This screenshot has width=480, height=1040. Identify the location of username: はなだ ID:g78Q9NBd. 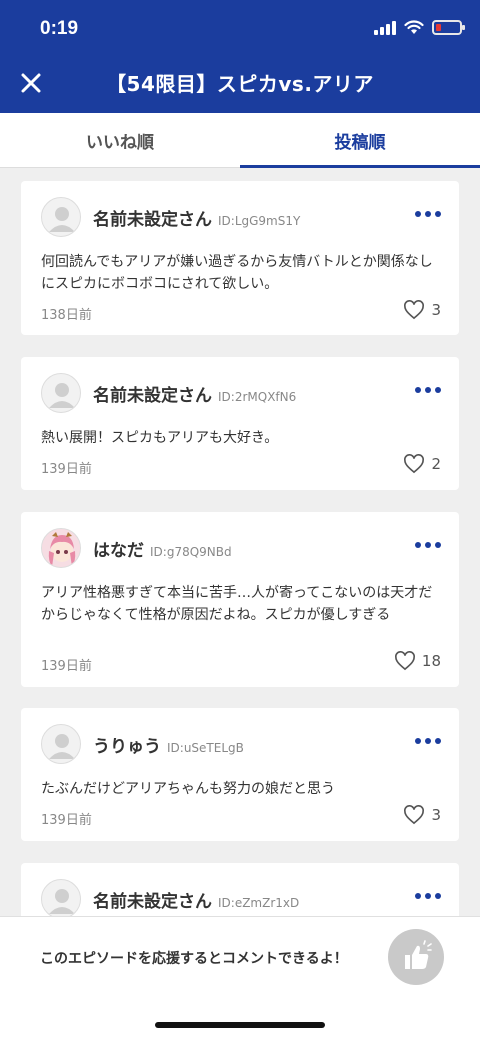
(162, 548).